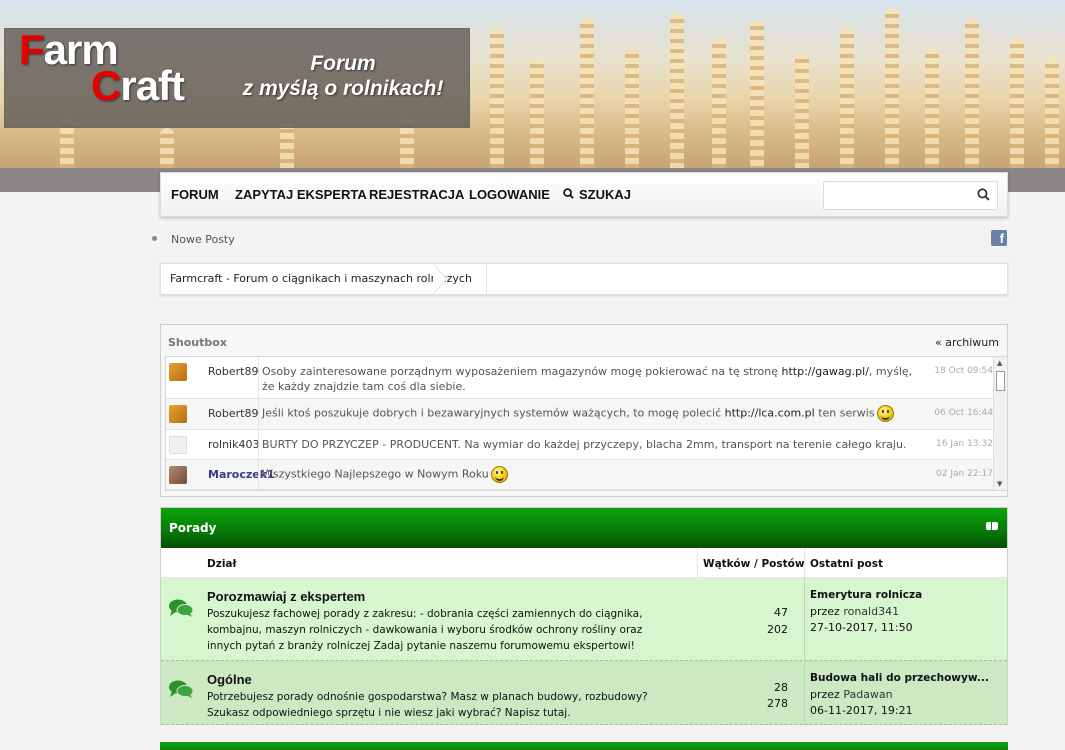  What do you see at coordinates (999, 484) in the screenshot?
I see `scroll-down-icon: ▼` at bounding box center [999, 484].